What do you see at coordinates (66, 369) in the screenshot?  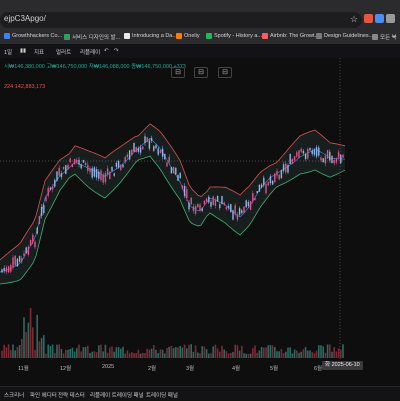 I see `time-axis-label: 12월` at bounding box center [66, 369].